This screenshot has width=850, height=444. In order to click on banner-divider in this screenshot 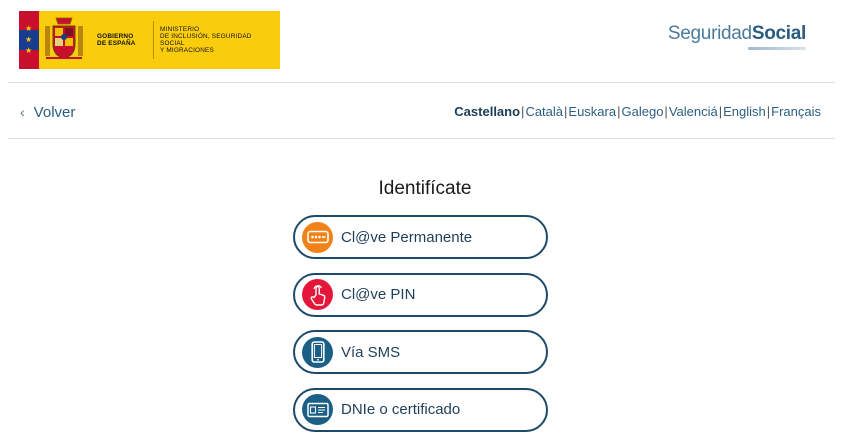, I will do `click(153, 40)`.